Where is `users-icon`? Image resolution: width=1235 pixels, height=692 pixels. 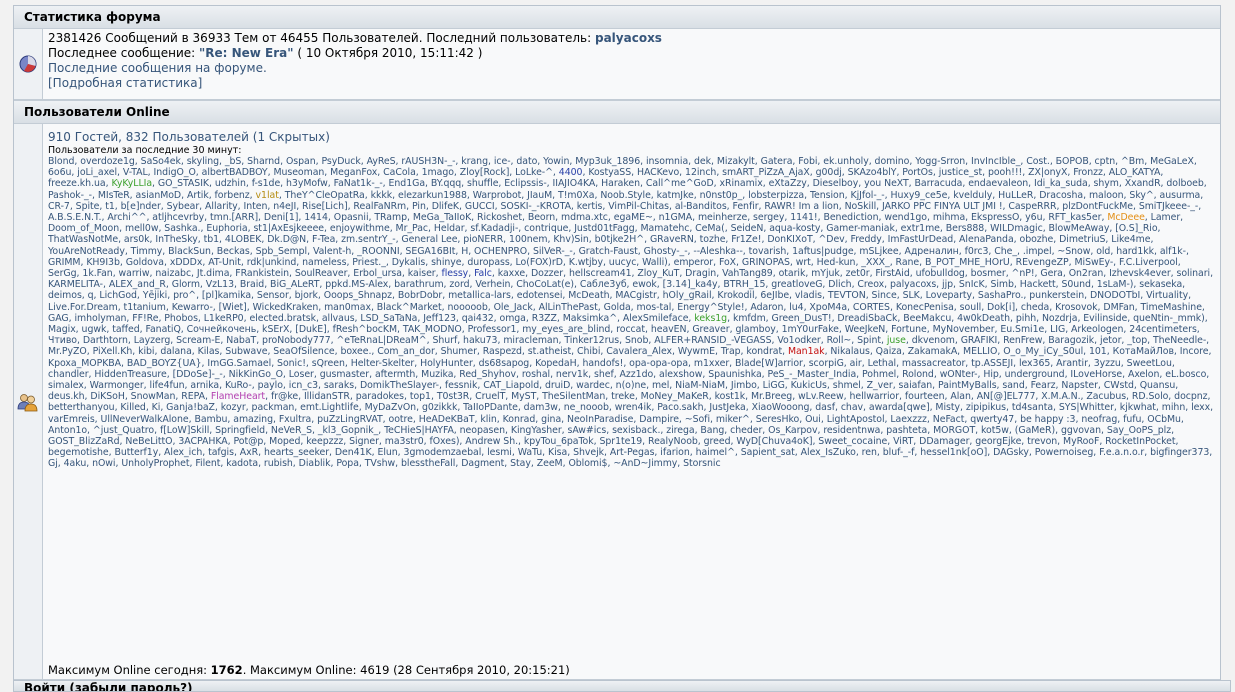 users-icon is located at coordinates (27, 402).